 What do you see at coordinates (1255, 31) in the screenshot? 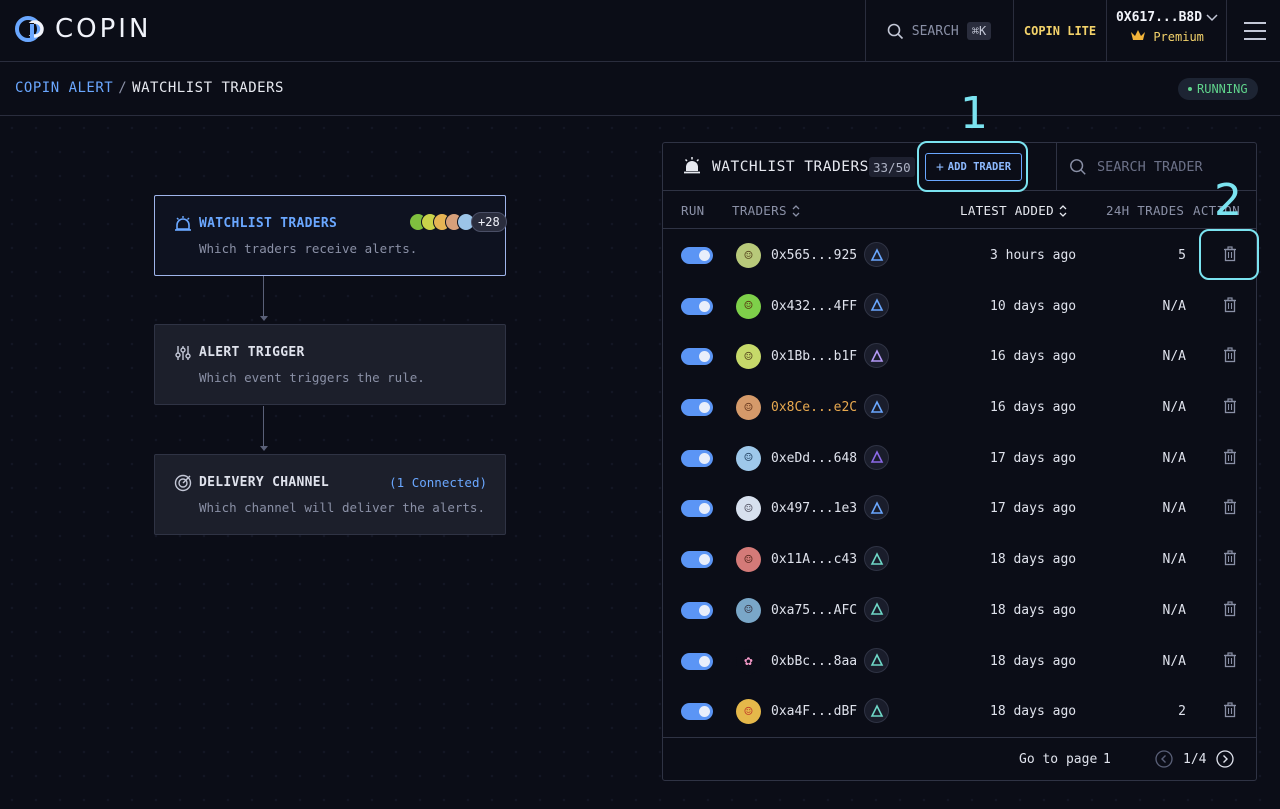
I see `hamburger-menu-icon` at bounding box center [1255, 31].